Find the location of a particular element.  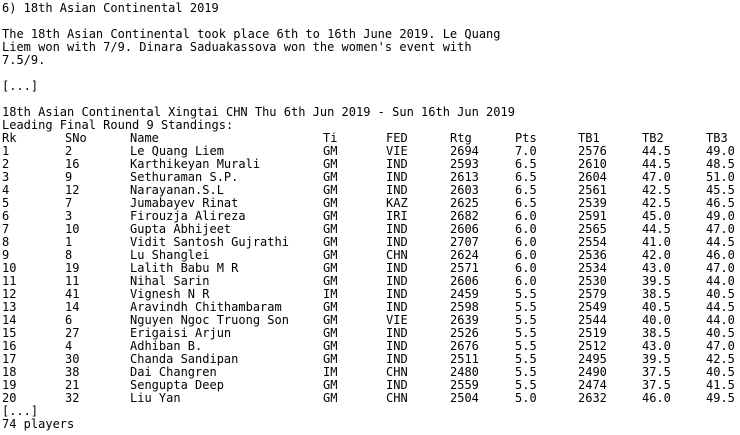

cell-title: GM is located at coordinates (330, 398).